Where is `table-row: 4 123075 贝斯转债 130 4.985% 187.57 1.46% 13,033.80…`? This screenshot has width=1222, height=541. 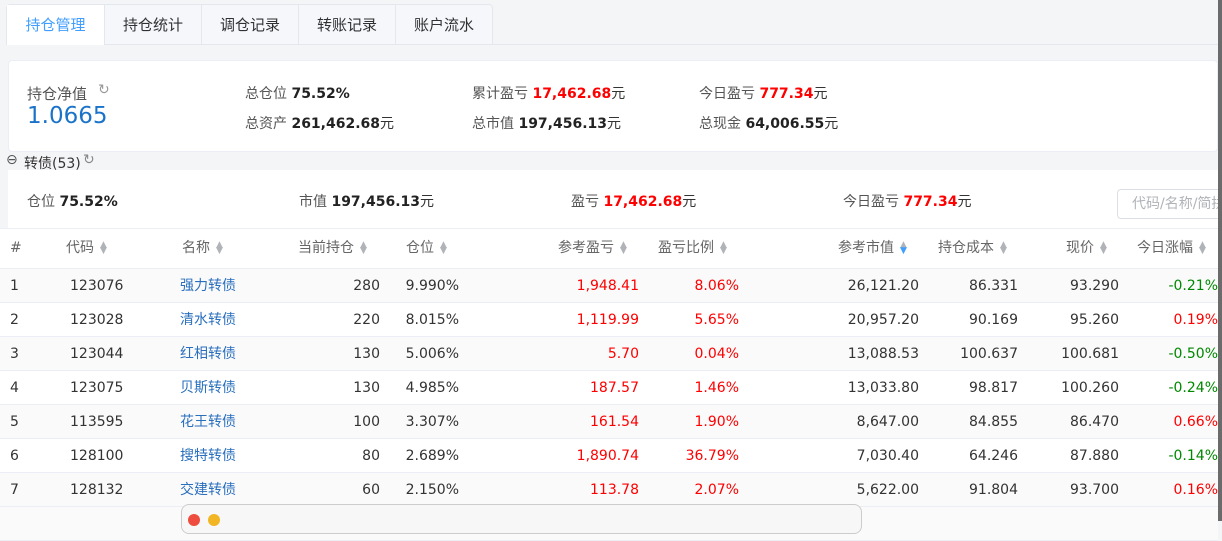 table-row: 4 123075 贝斯转债 130 4.985% 187.57 1.46% 13,033.80… is located at coordinates (609, 388).